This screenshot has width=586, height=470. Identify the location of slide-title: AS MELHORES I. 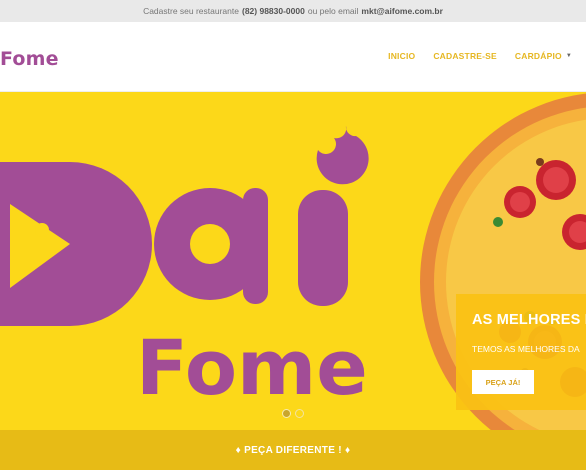
(529, 320).